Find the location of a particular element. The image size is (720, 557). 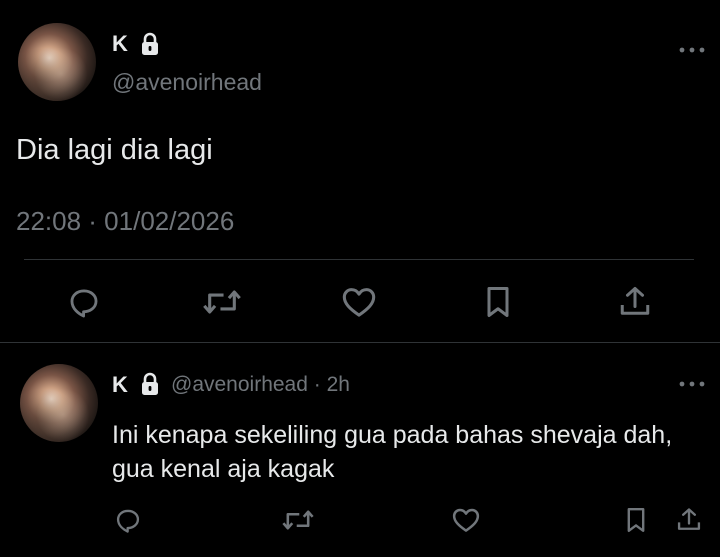

reply-meta: @avenoirhead · 2h is located at coordinates (260, 385).